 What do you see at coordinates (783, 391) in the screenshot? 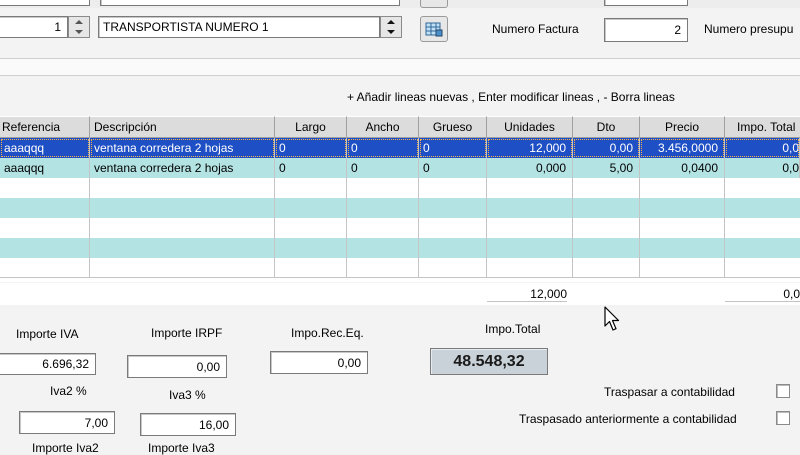
I see `traspasar-checkbox` at bounding box center [783, 391].